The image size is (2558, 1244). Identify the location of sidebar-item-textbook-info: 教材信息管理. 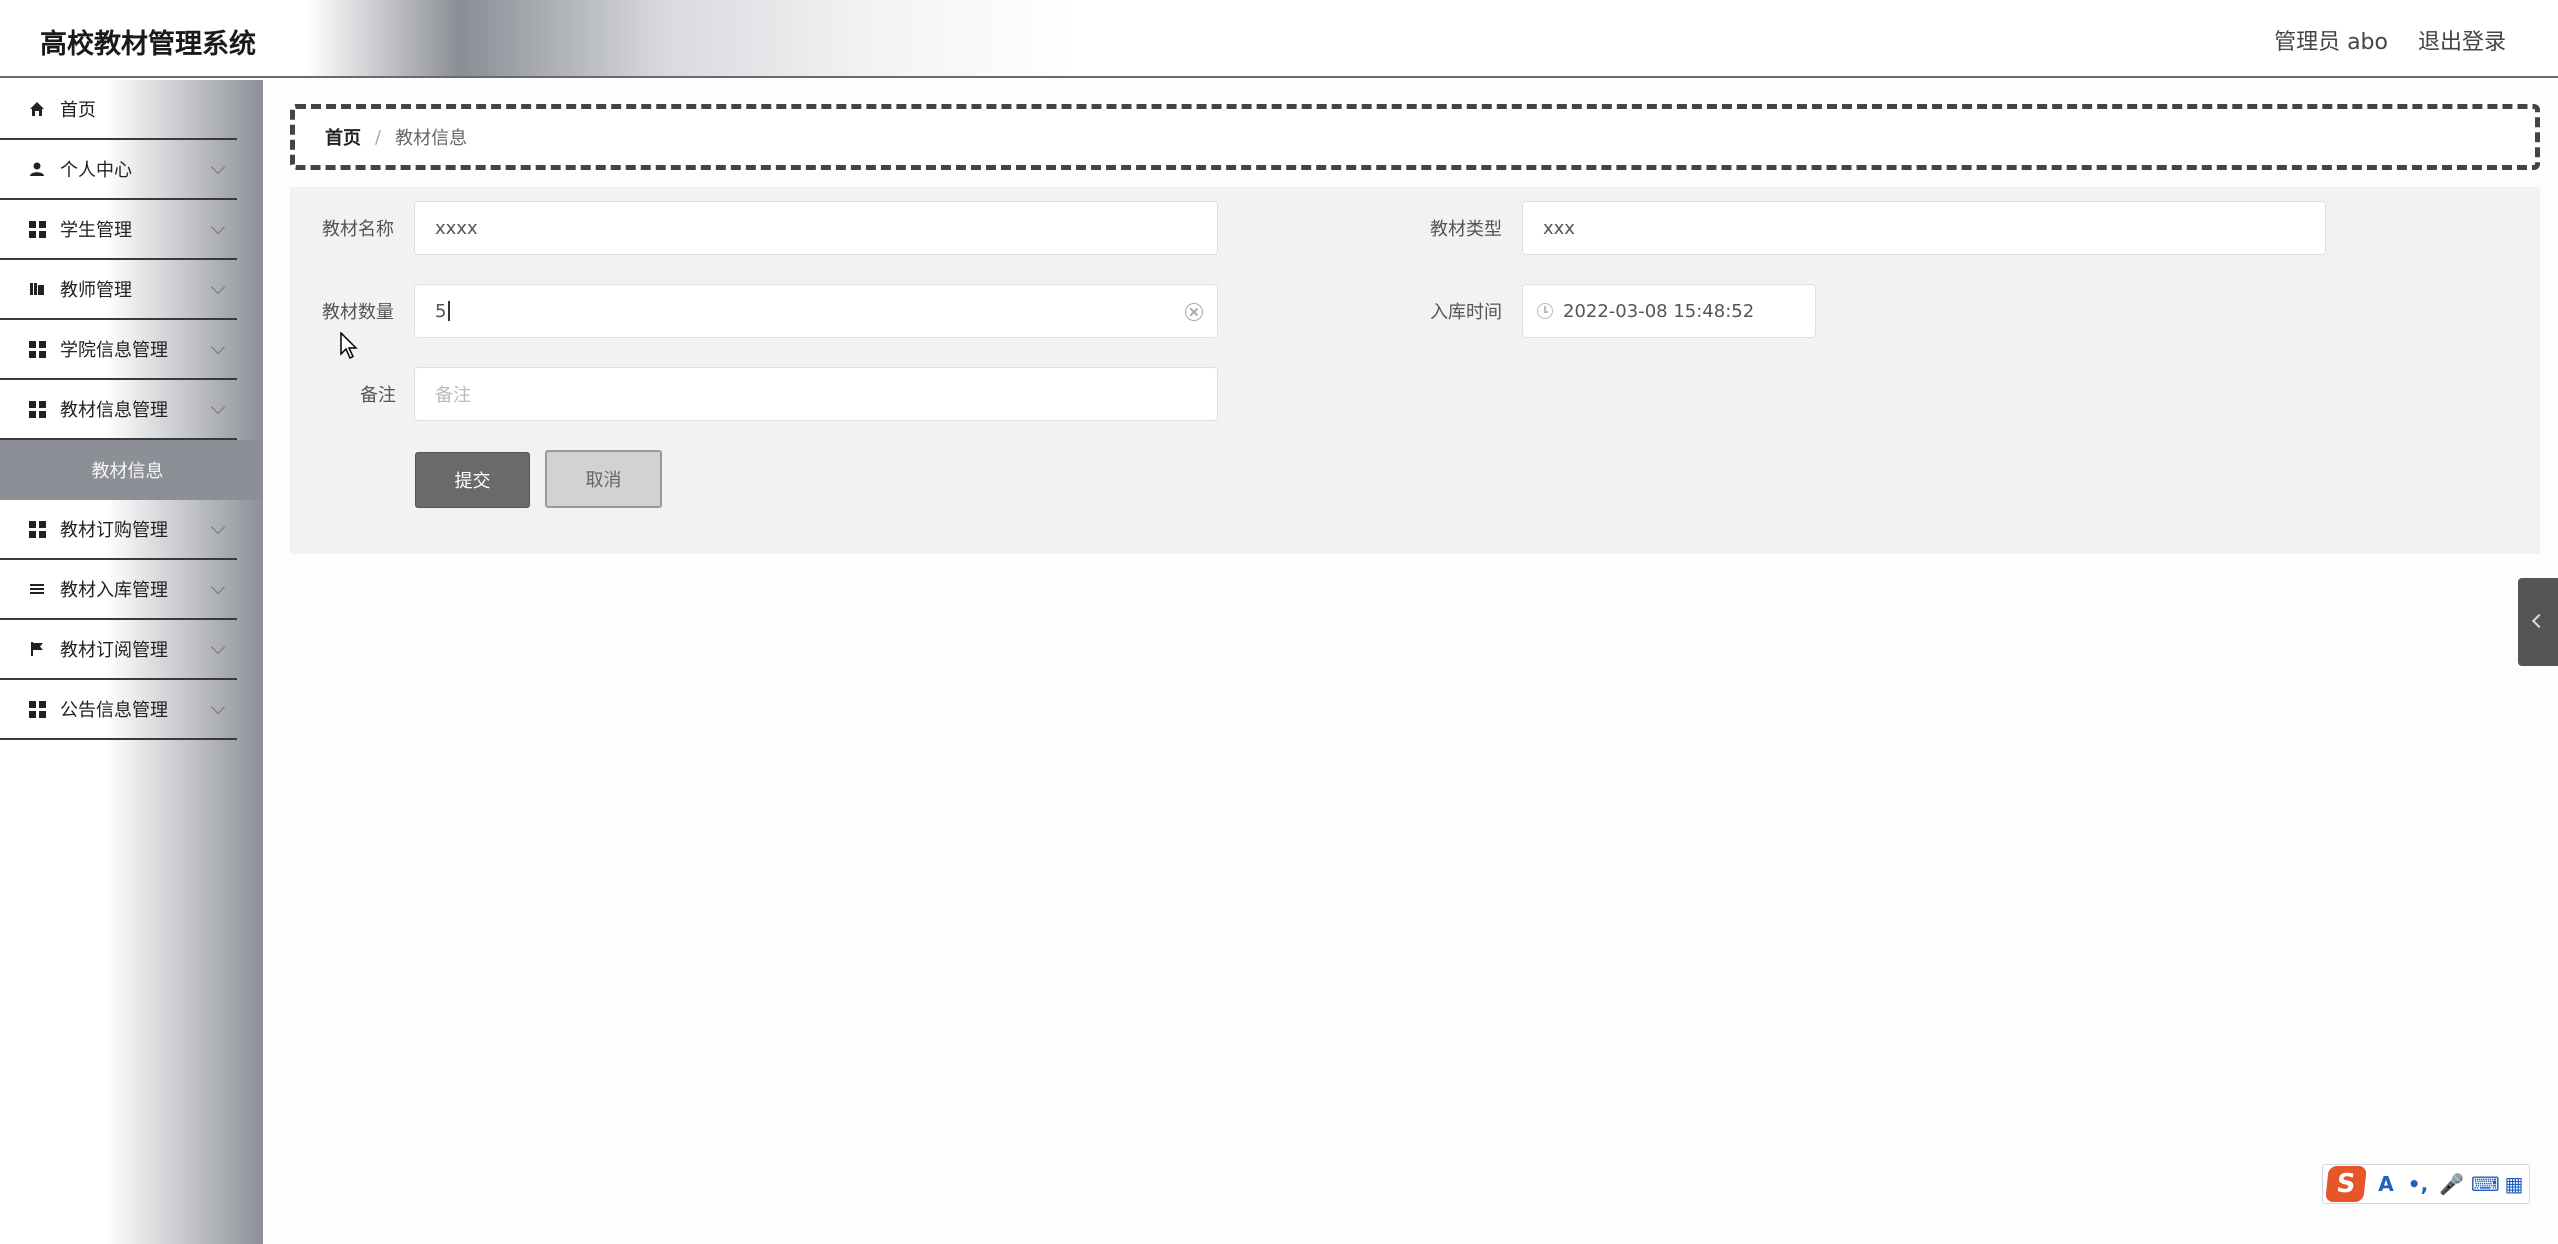
(118, 410).